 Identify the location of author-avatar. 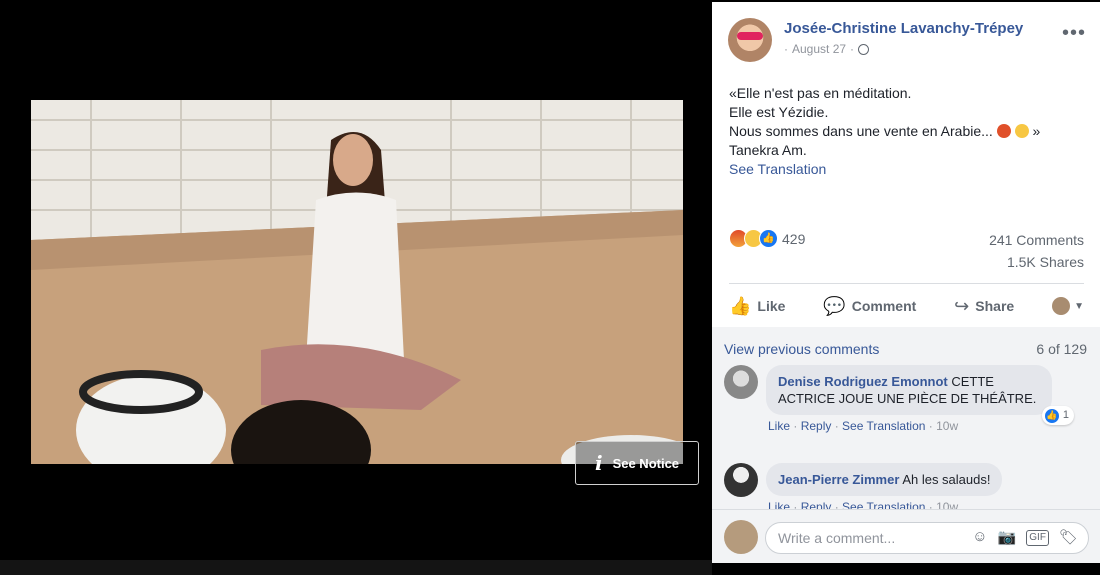
(750, 40).